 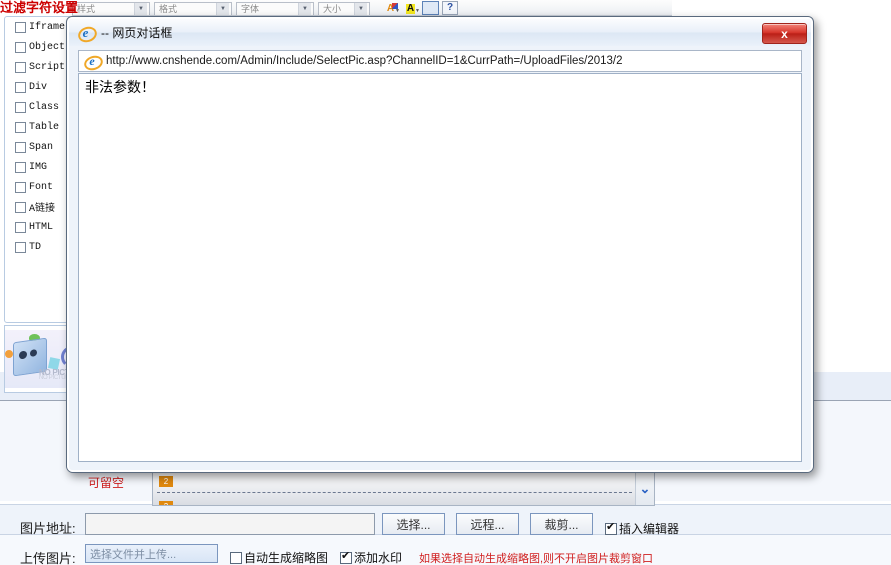 I want to click on upload-image-label: 上传图片:, so click(x=48, y=558).